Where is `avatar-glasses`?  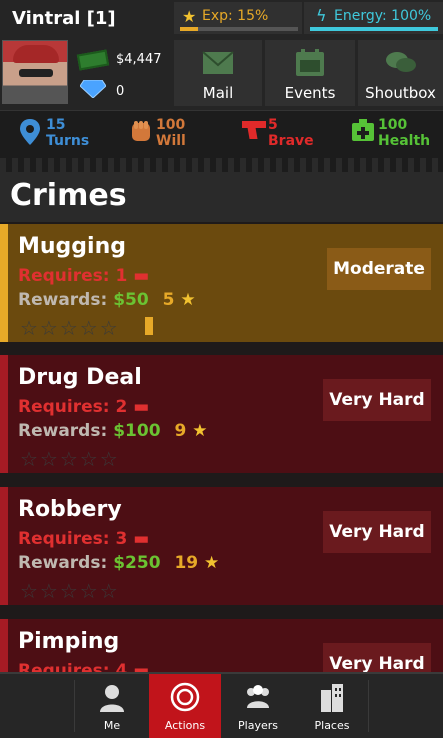 avatar-glasses is located at coordinates (36, 73).